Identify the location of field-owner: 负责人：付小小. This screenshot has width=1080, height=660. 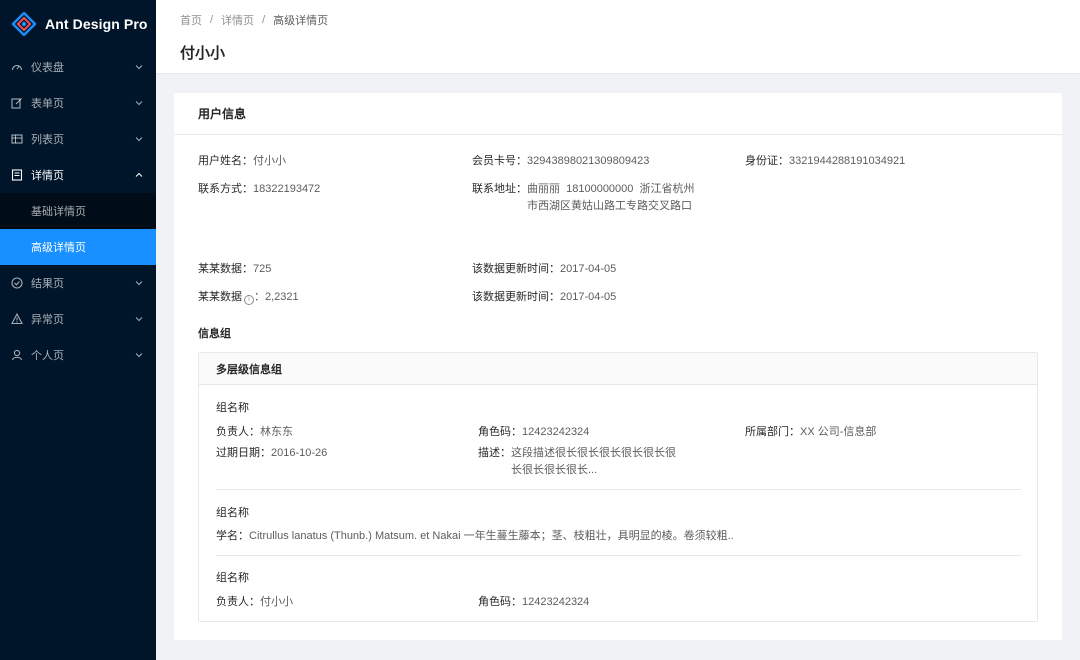
(254, 602).